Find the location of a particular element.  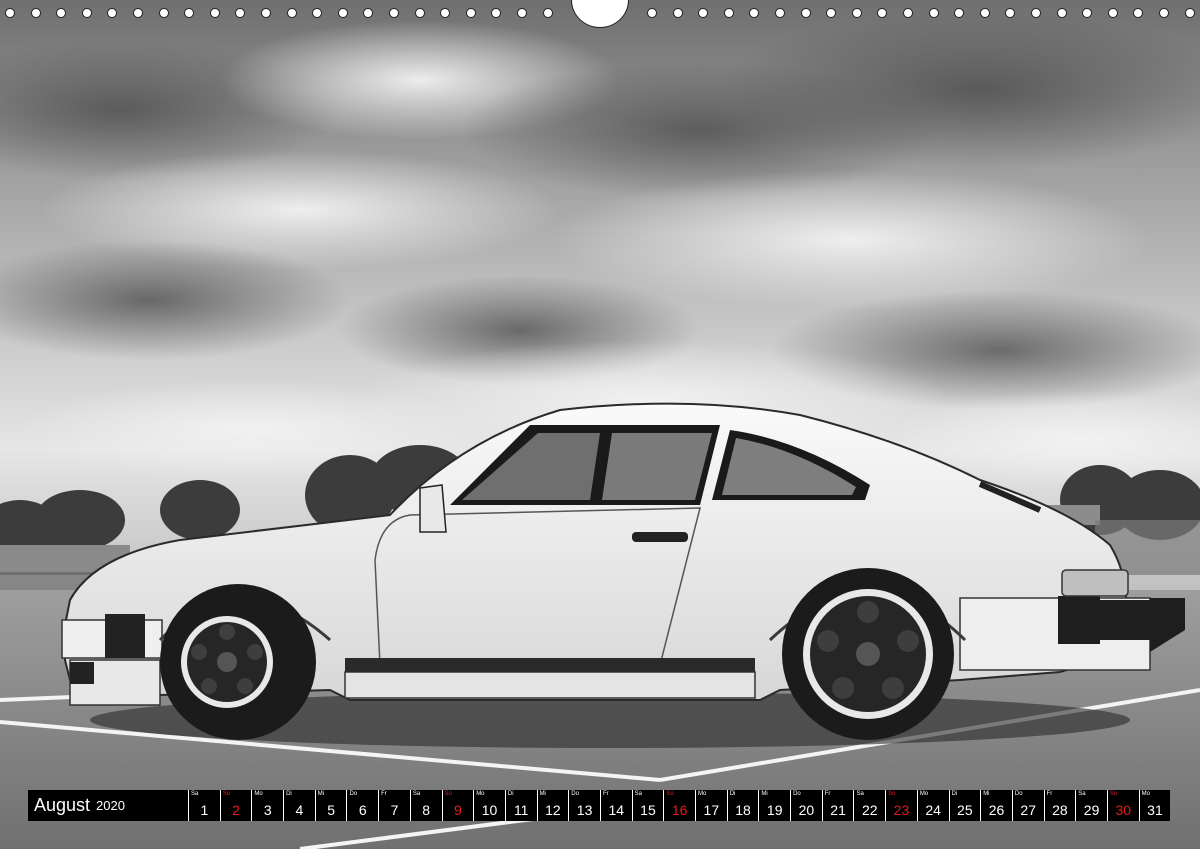

day-cell: Sa 22 is located at coordinates (869, 805).